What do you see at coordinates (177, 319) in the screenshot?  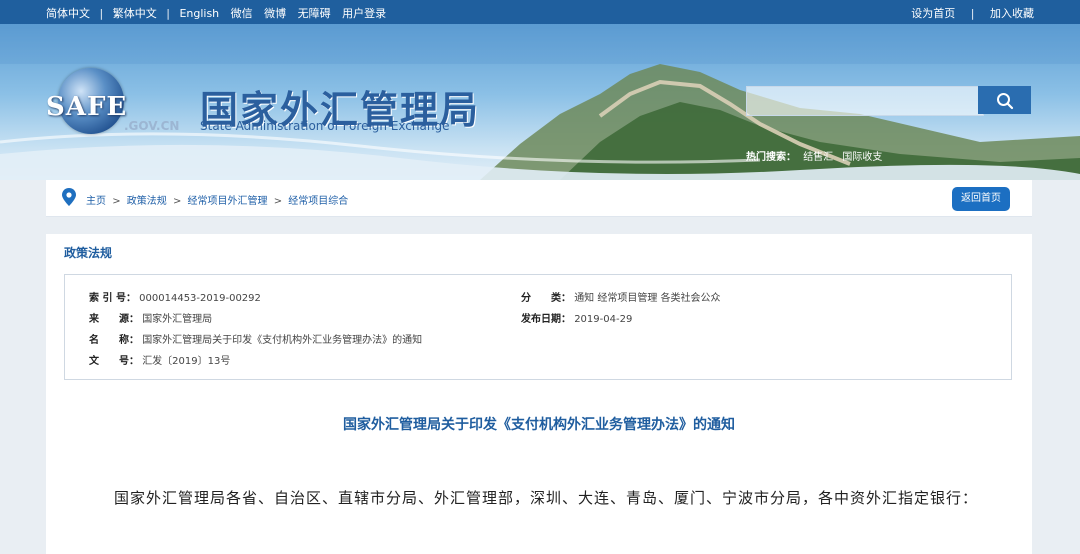 I see `meta-source-value: 国家外汇管理局` at bounding box center [177, 319].